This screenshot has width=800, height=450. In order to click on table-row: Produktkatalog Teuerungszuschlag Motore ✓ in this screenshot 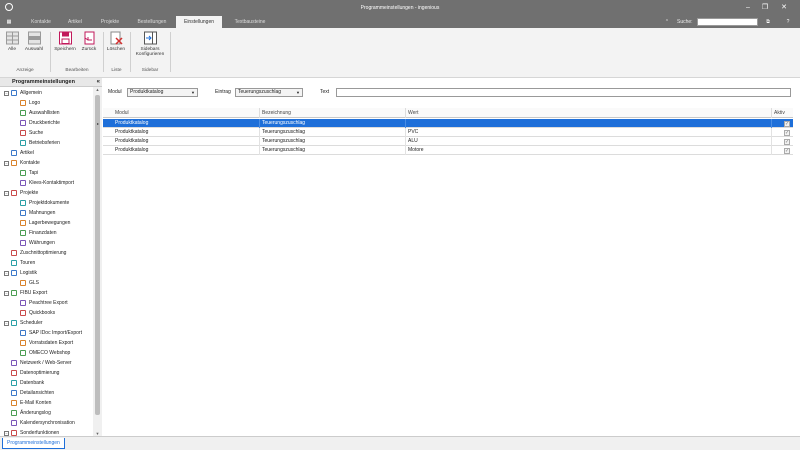, I will do `click(448, 150)`.